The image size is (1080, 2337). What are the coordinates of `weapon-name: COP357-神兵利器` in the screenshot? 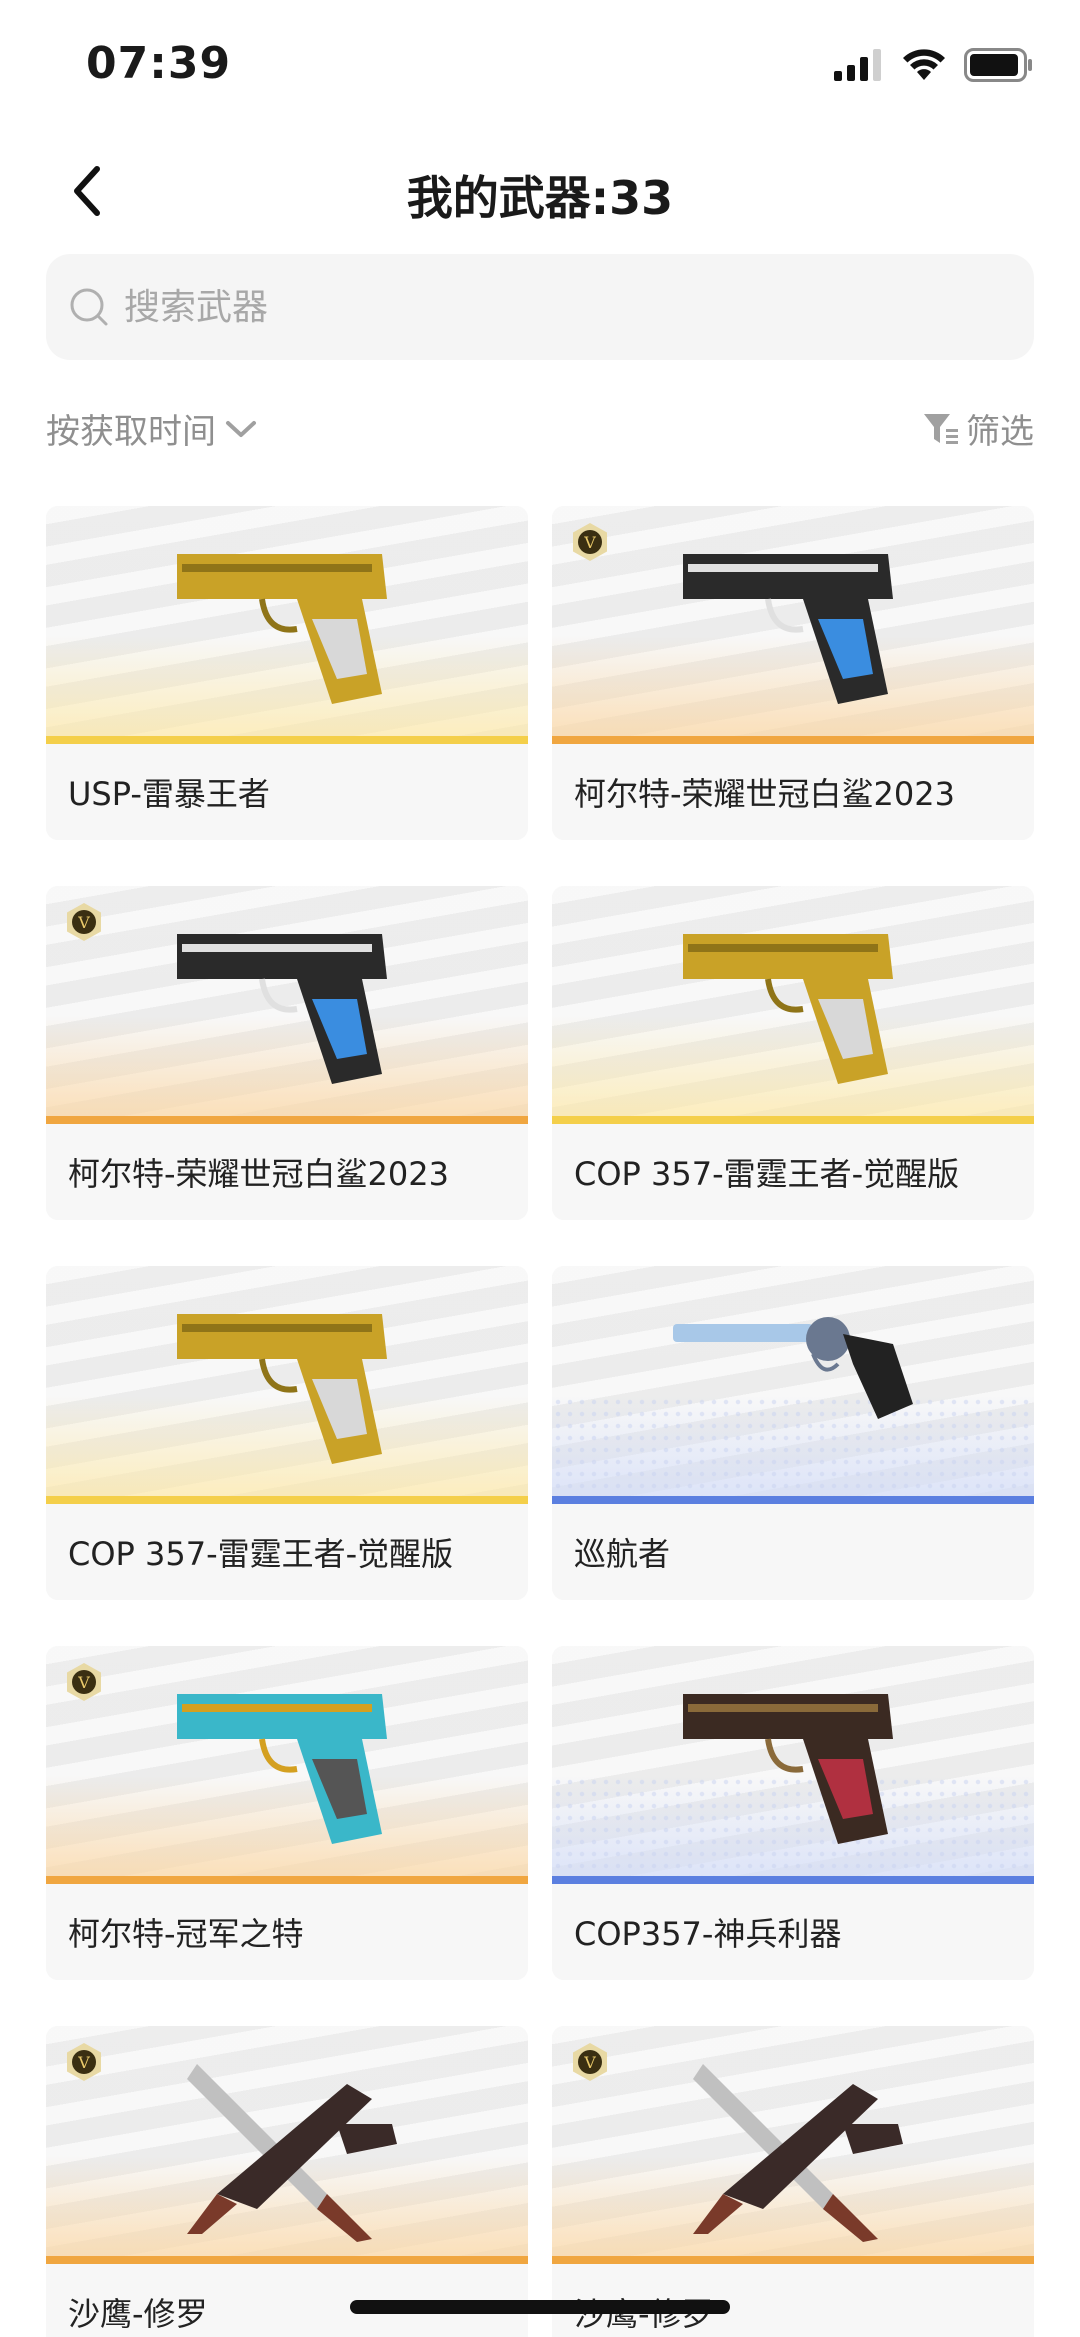 It's located at (793, 1932).